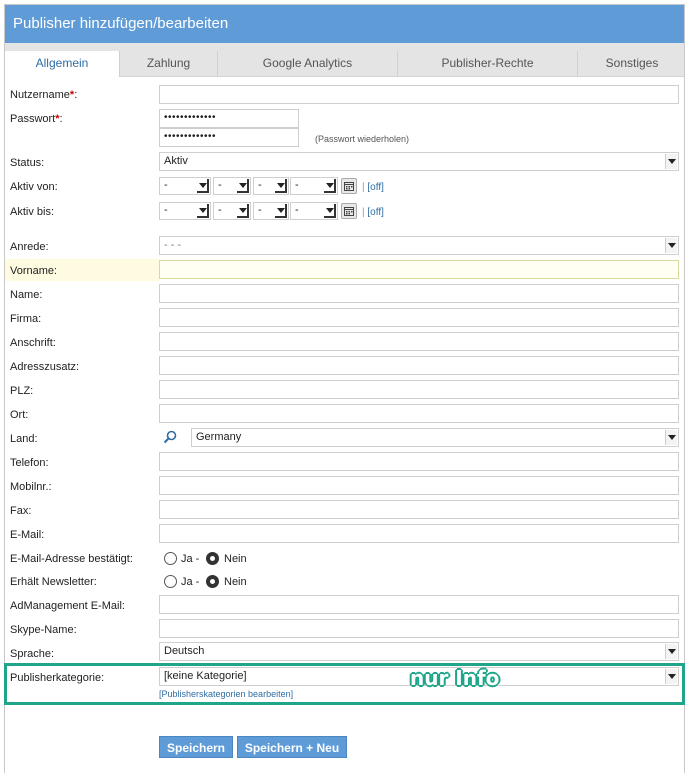  Describe the element at coordinates (176, 161) in the screenshot. I see `status-value: Aktiv` at that location.